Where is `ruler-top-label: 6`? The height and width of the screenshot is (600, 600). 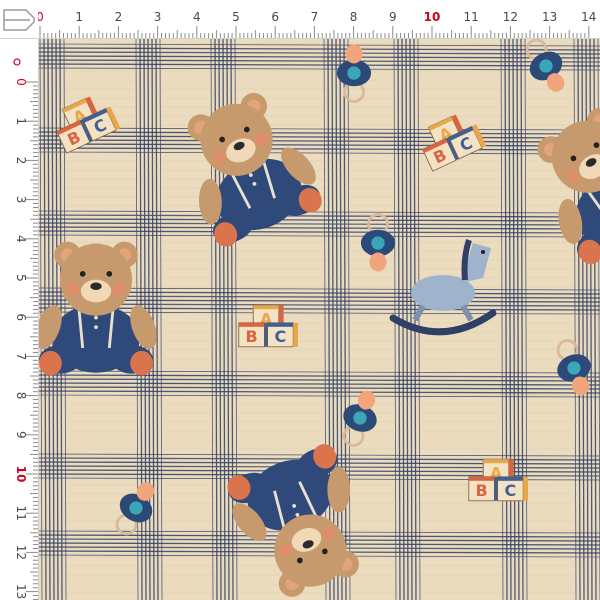 ruler-top-label: 6 is located at coordinates (275, 17).